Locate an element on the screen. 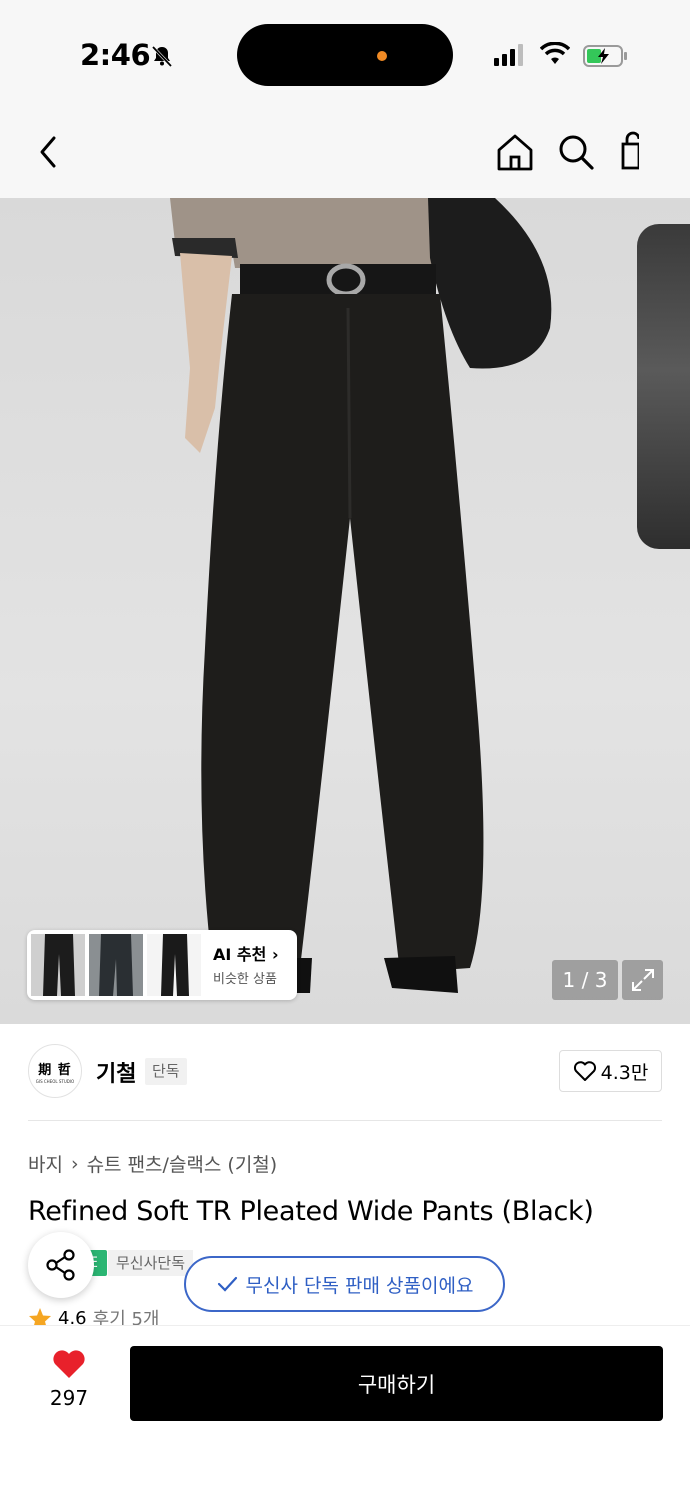  status-time: 2:46 is located at coordinates (115, 55).